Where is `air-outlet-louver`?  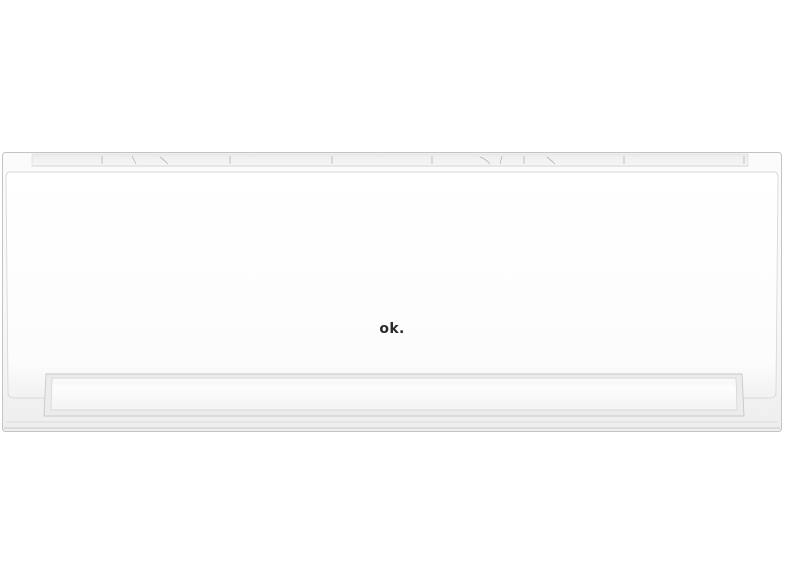 air-outlet-louver is located at coordinates (394, 395).